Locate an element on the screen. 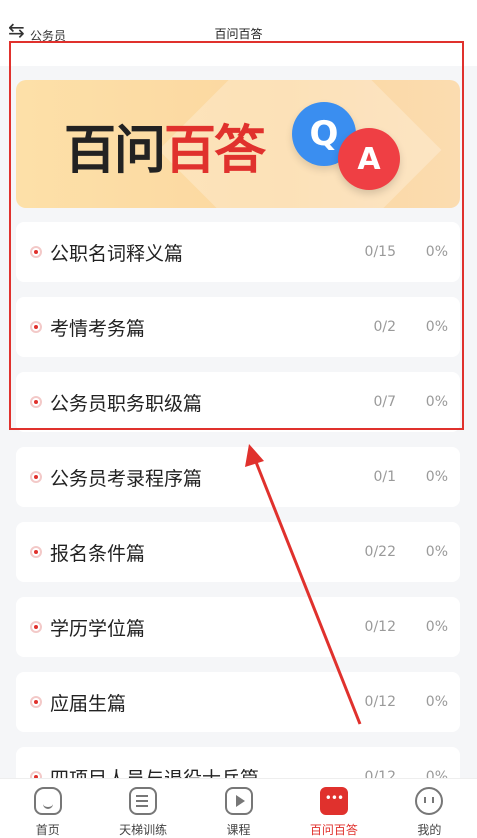 The width and height of the screenshot is (477, 838). list-item: 考情考务篇 0/2 0% is located at coordinates (238, 327).